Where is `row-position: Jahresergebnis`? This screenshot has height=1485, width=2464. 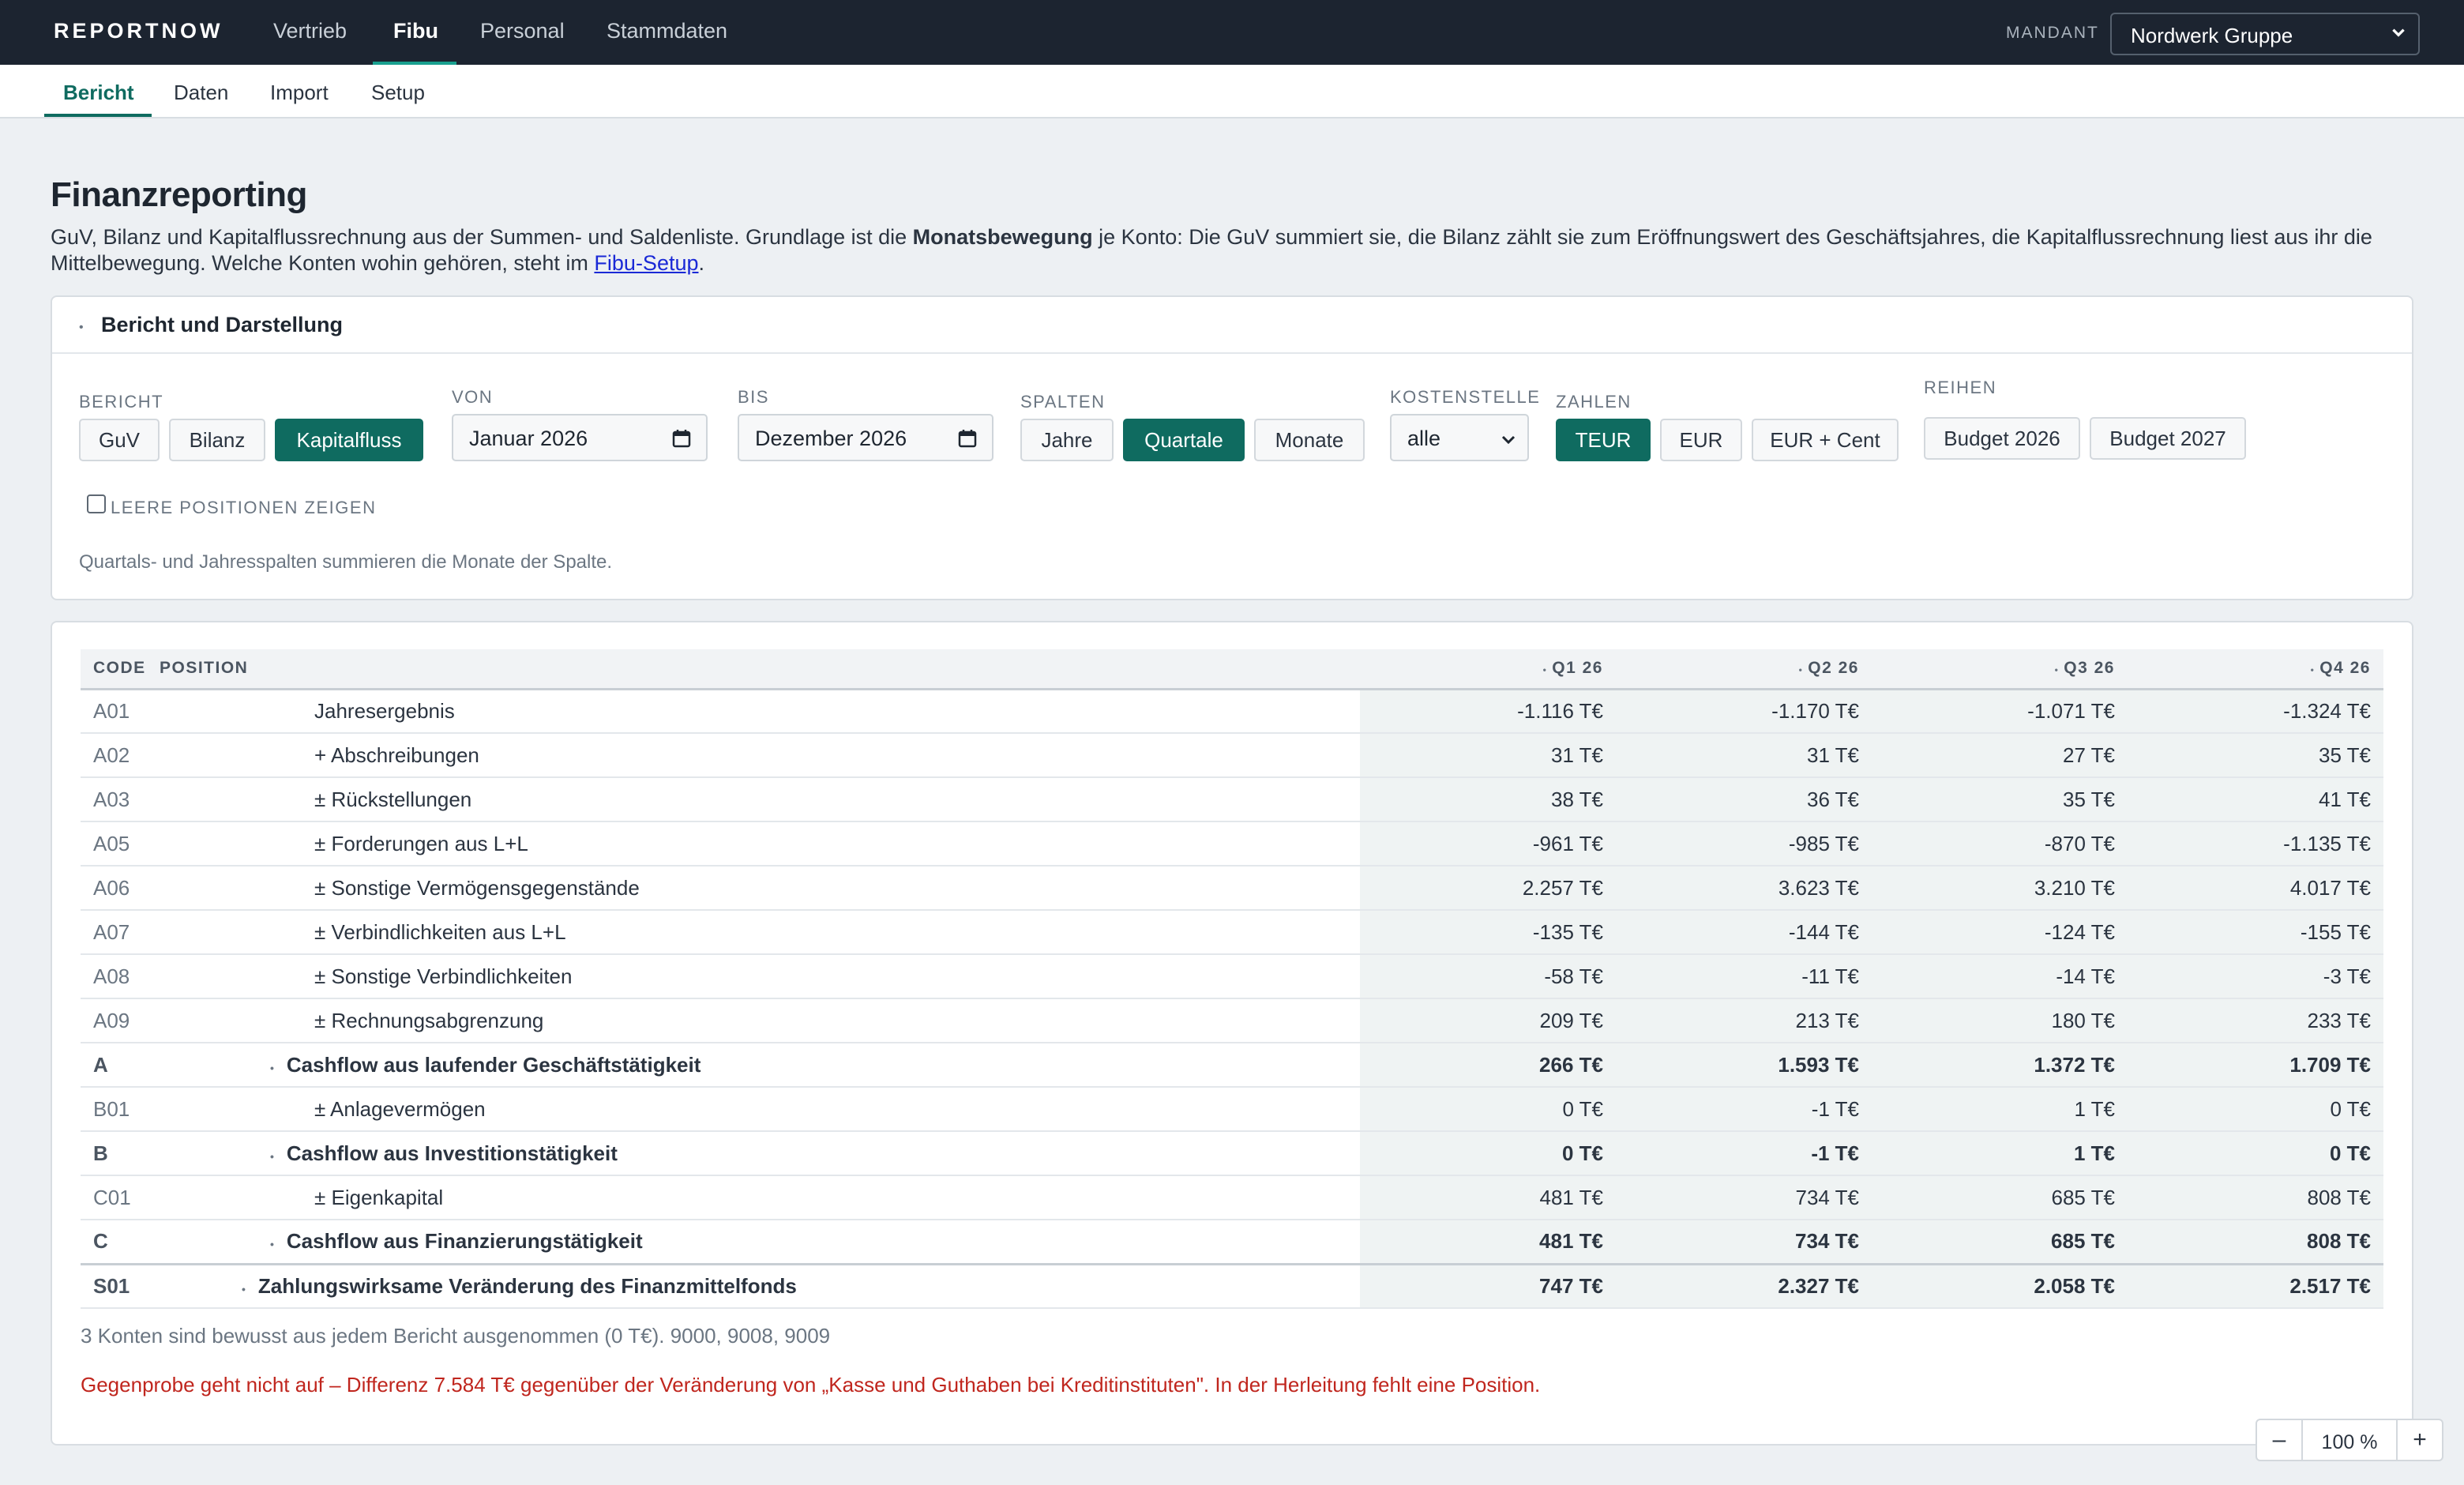 row-position: Jahresergebnis is located at coordinates (760, 711).